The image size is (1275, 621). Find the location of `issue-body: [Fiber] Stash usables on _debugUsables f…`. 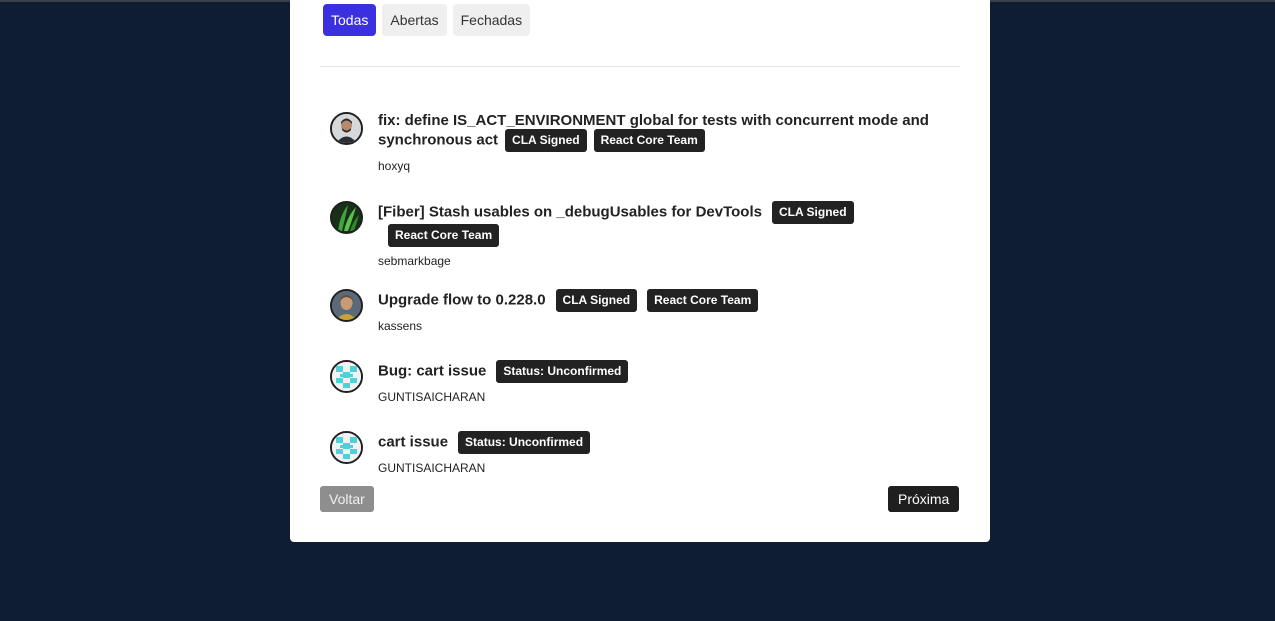

issue-body: [Fiber] Stash usables on _debugUsables f… is located at coordinates (658, 234).